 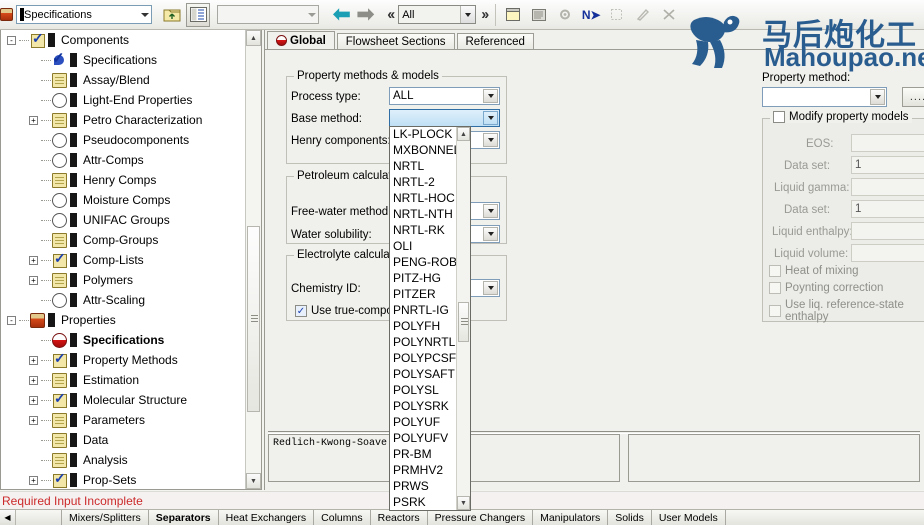 What do you see at coordinates (423, 247) in the screenshot?
I see `dropdown-item-oli: OLI` at bounding box center [423, 247].